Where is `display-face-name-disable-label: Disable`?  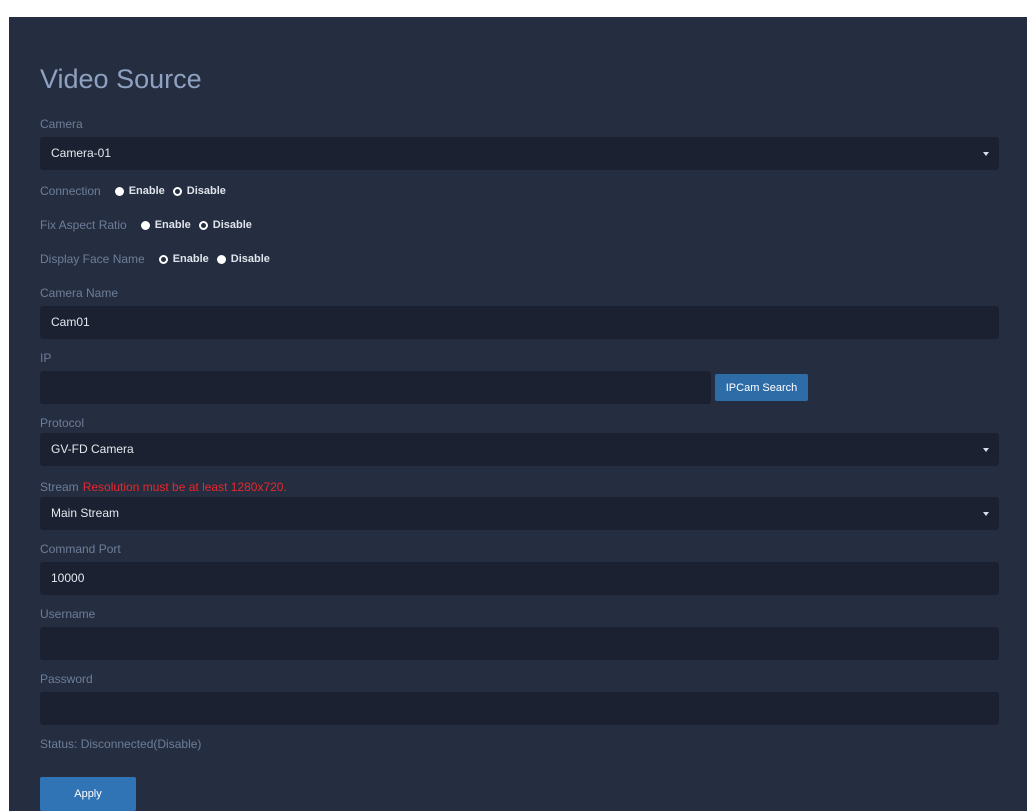 display-face-name-disable-label: Disable is located at coordinates (250, 259).